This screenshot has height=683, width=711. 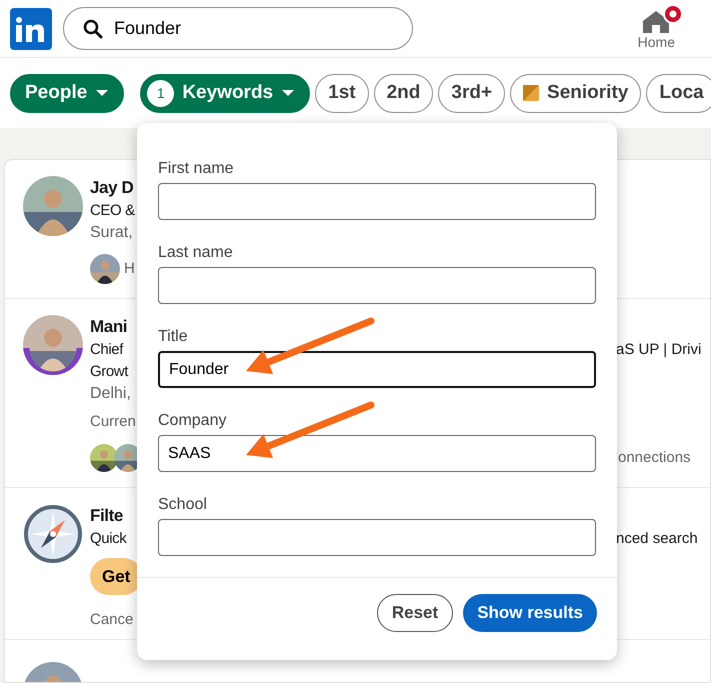 I want to click on input-field: Founder, so click(x=377, y=369).